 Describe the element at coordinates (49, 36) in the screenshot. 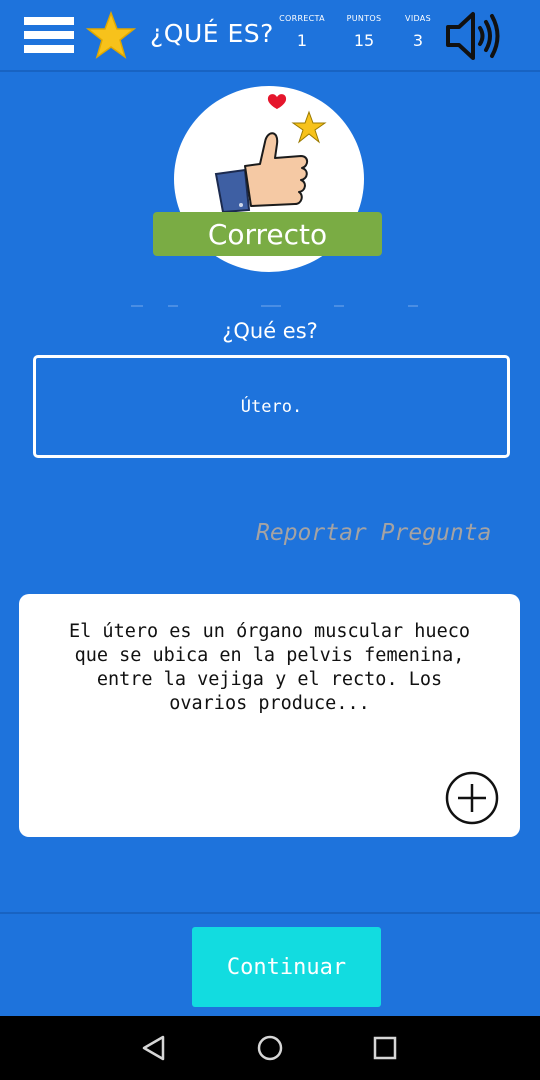

I see `hamburger-menu-icon` at that location.